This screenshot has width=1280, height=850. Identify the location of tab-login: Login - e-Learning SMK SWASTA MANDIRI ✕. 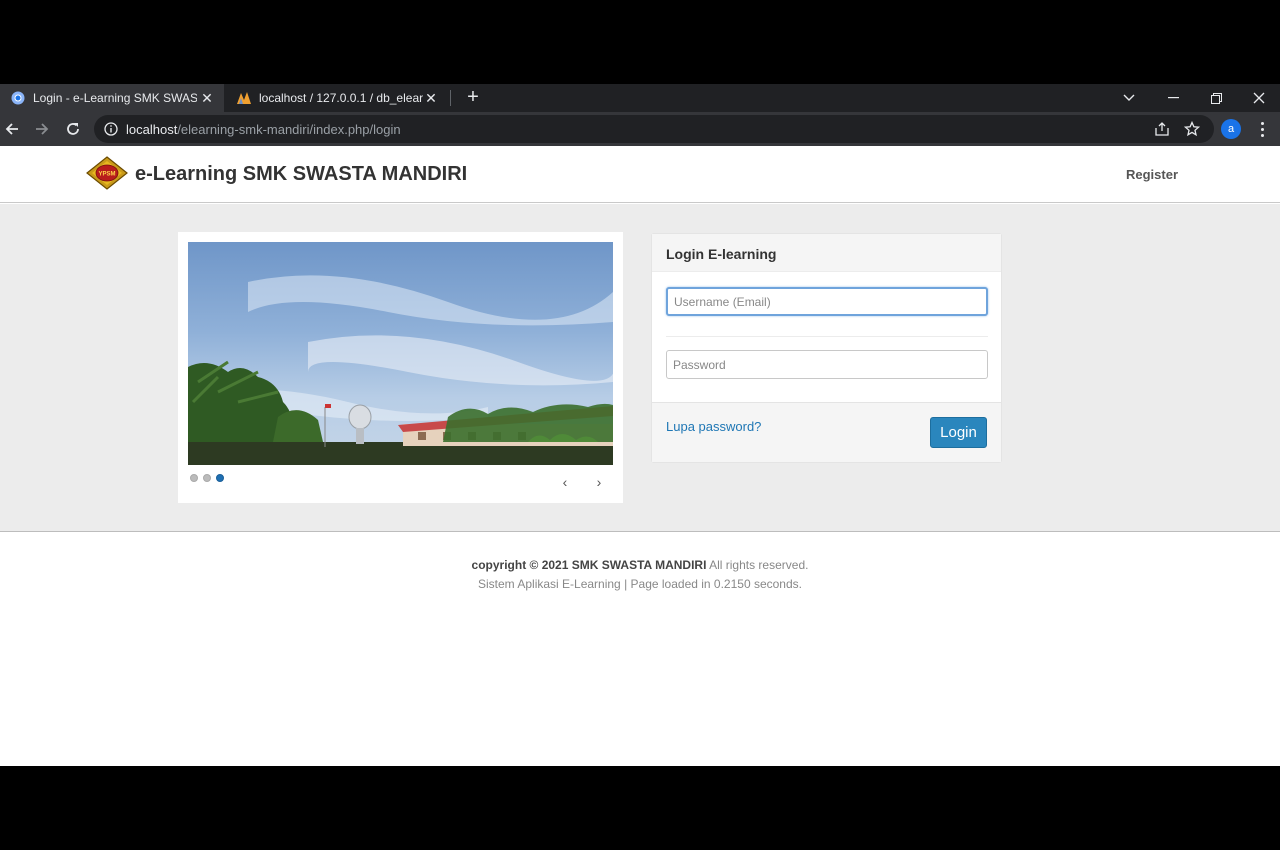
(112, 98).